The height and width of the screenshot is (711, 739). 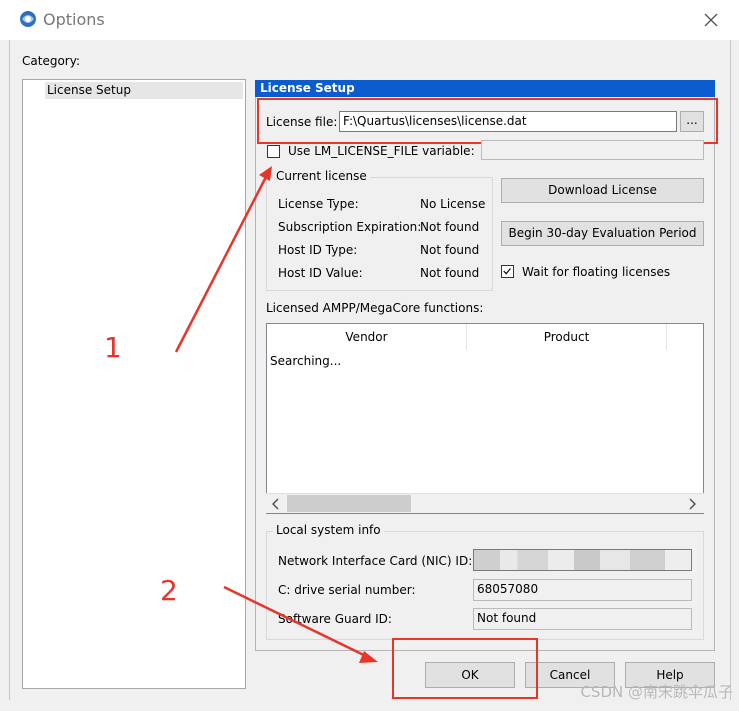 What do you see at coordinates (298, 623) in the screenshot?
I see `arrow-2-line` at bounding box center [298, 623].